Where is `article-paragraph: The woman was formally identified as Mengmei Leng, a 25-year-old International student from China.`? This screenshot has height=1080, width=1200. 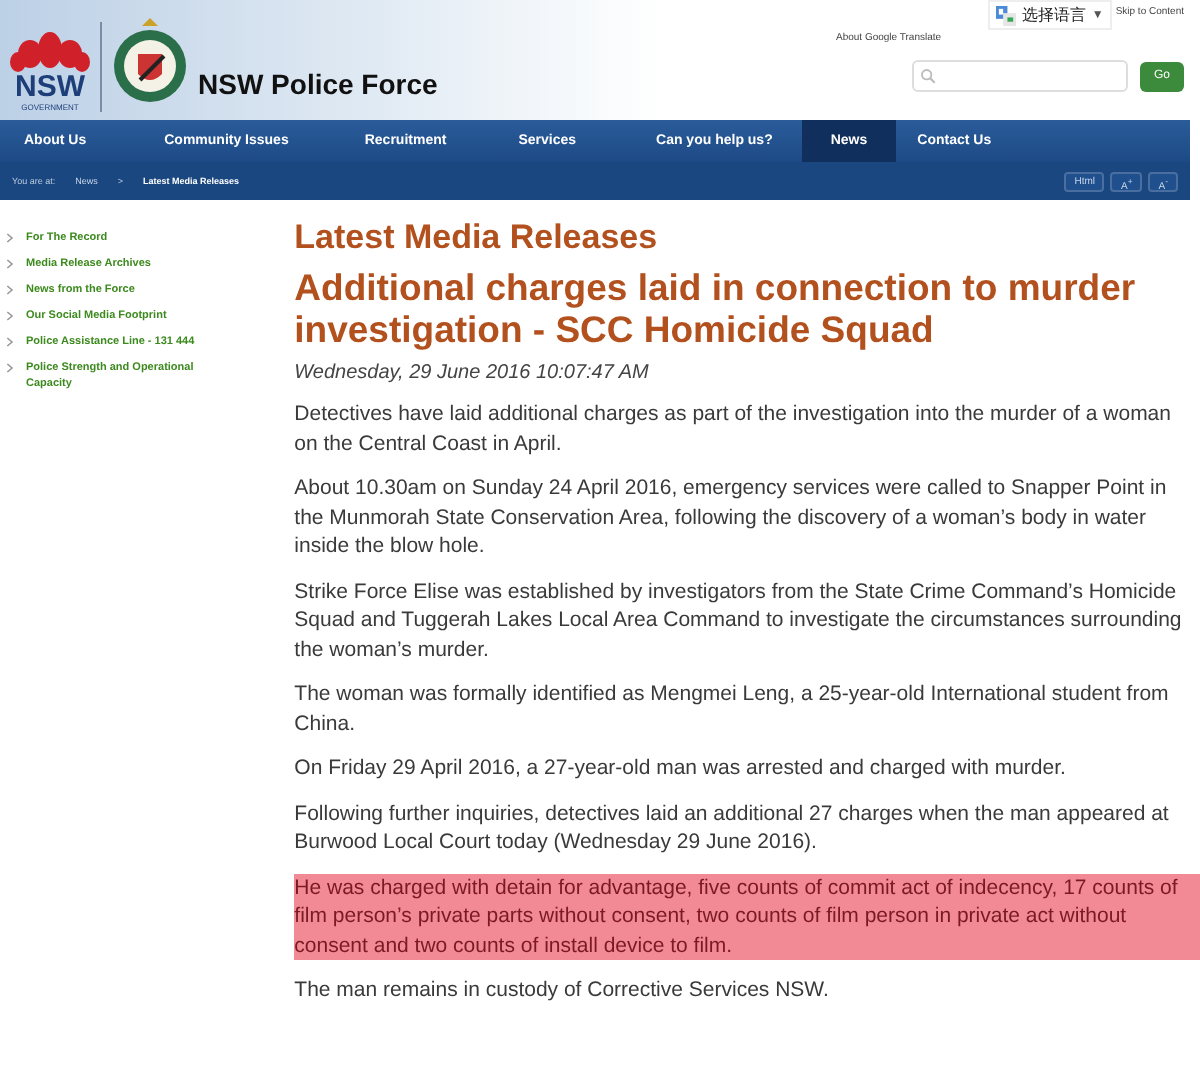 article-paragraph: The woman was formally identified as Mengmei Leng, a 25-year-old International student from China. is located at coordinates (732, 709).